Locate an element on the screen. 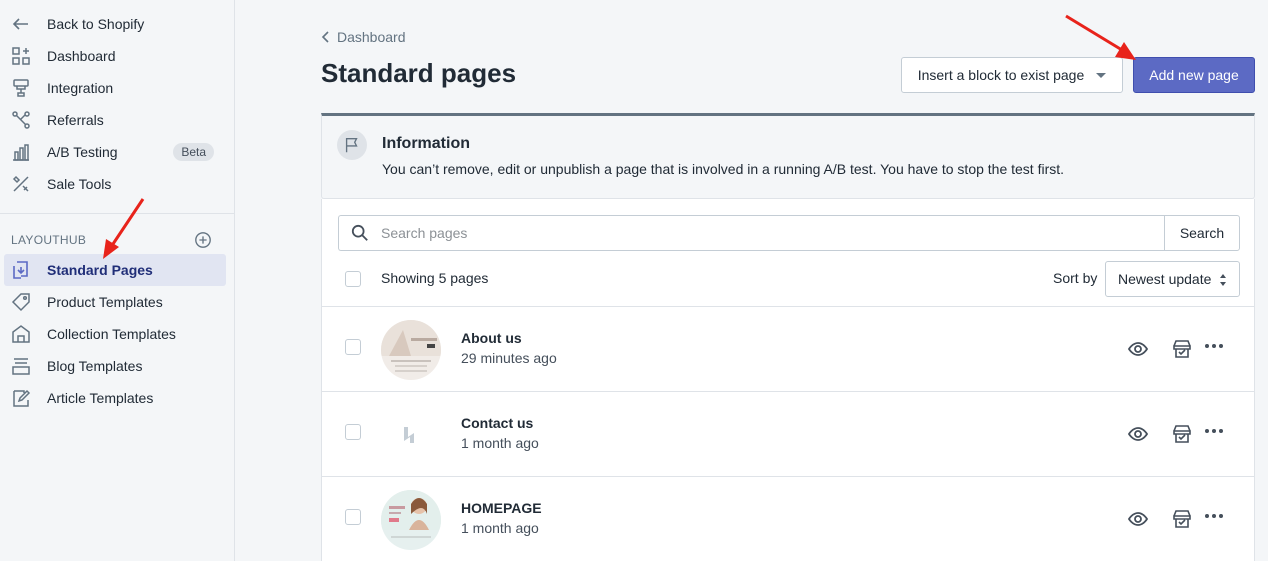 This screenshot has width=1268, height=561. blog-icon is located at coordinates (21, 366).